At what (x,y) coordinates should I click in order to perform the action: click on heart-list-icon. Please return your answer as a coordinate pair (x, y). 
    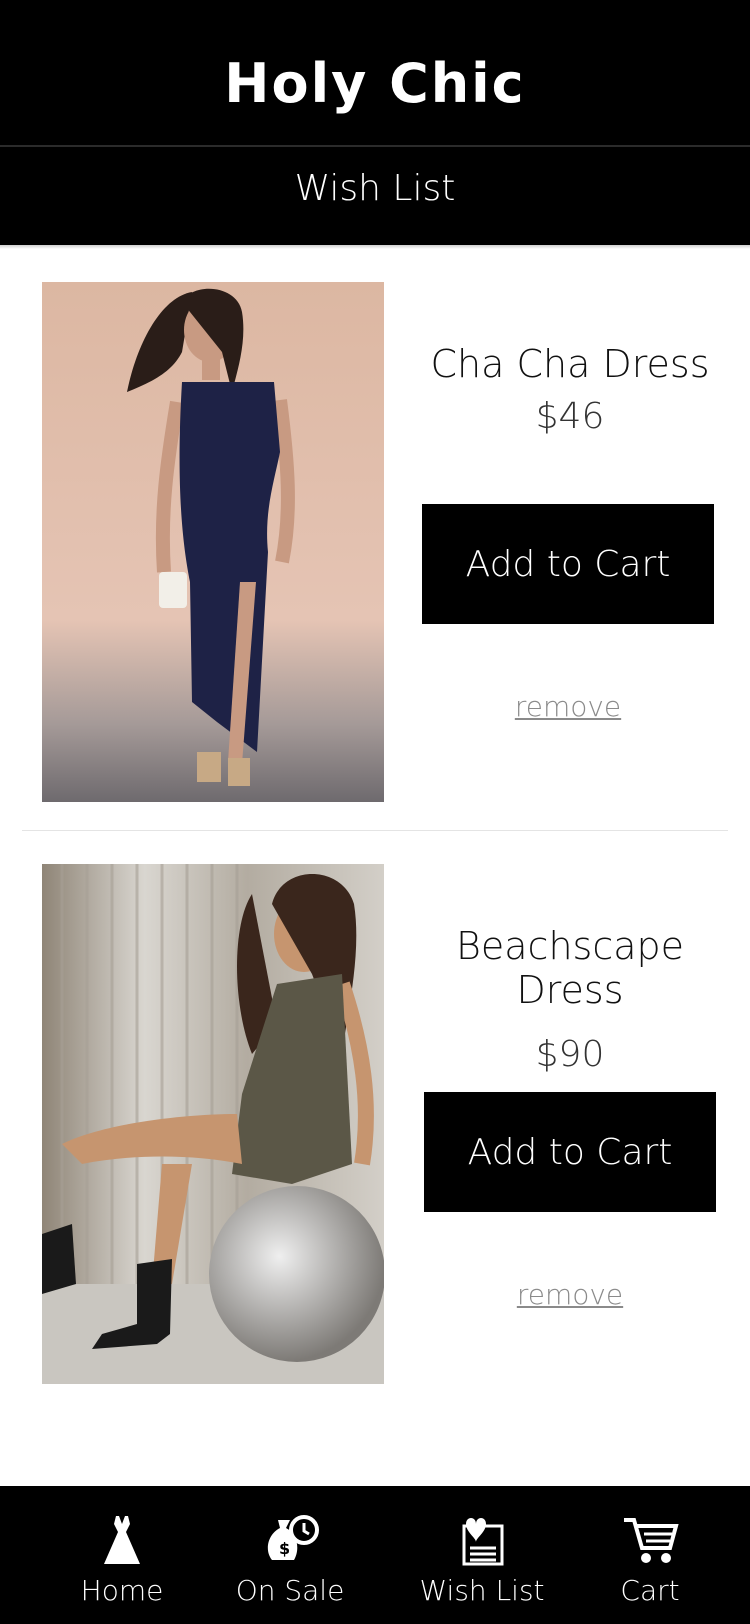
    Looking at the image, I should click on (483, 1542).